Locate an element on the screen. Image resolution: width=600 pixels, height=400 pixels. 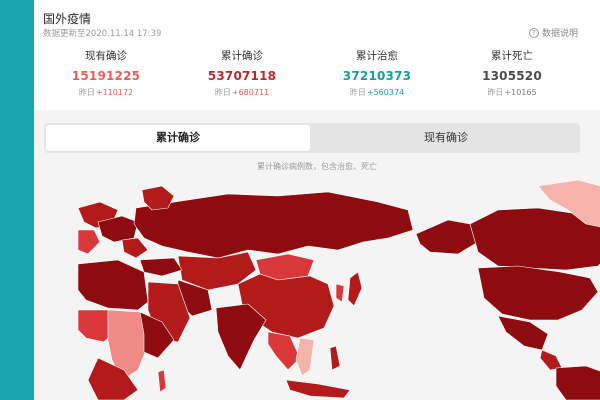
map-region-madagascar is located at coordinates (162, 381).